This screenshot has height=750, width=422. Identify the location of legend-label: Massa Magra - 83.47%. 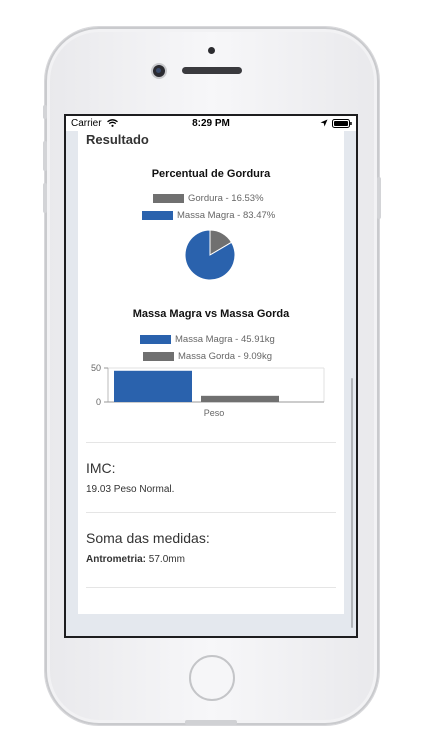
(226, 215).